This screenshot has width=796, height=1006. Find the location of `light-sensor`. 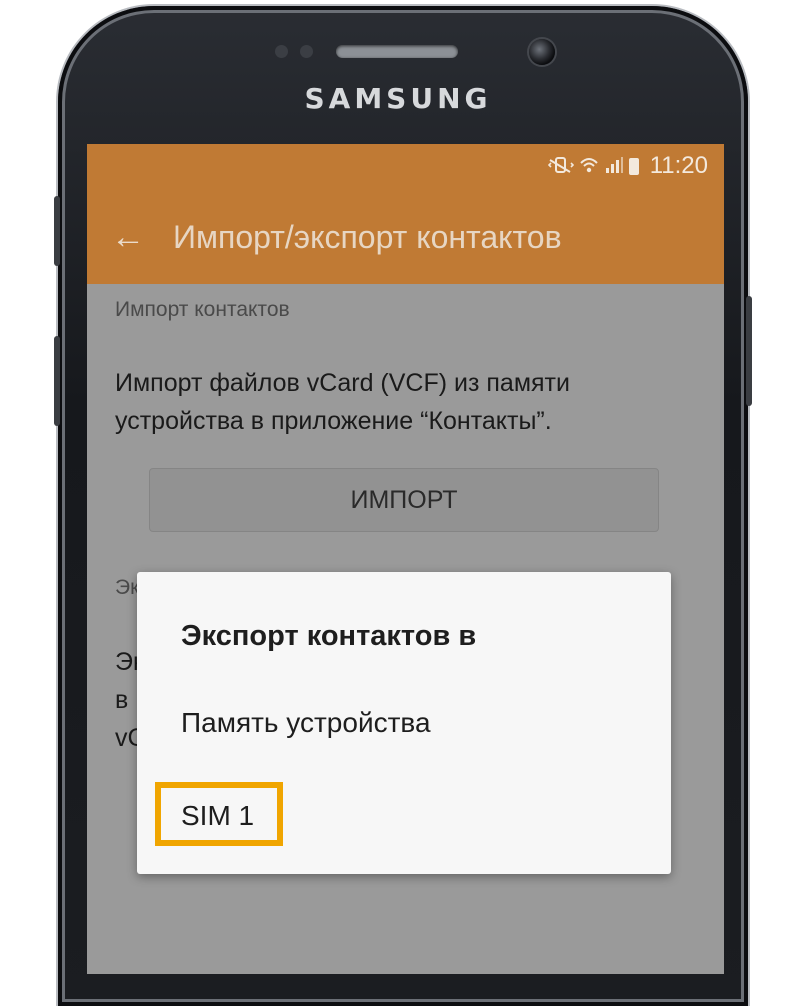

light-sensor is located at coordinates (306, 51).